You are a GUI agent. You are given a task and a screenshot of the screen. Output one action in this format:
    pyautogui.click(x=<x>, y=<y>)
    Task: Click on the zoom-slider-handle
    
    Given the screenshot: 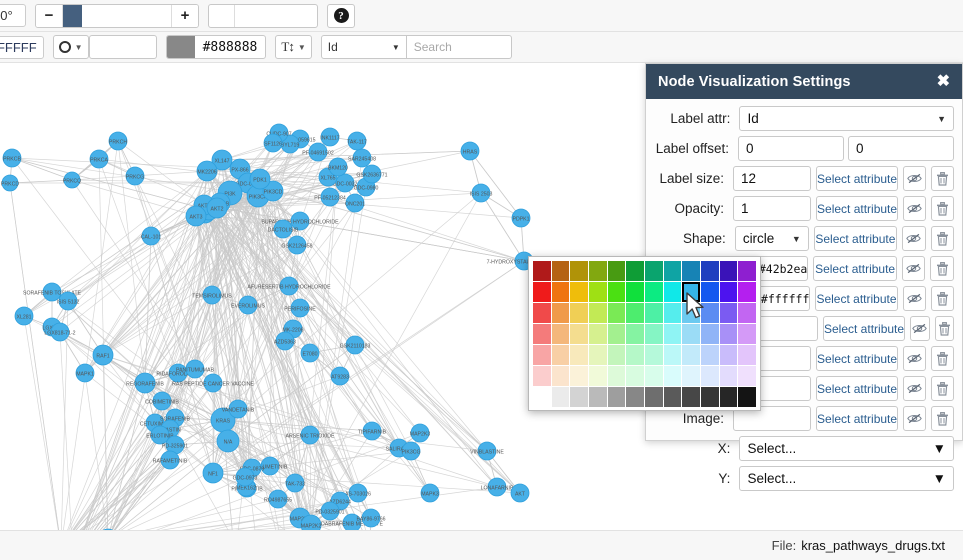 What is the action you would take?
    pyautogui.click(x=73, y=15)
    